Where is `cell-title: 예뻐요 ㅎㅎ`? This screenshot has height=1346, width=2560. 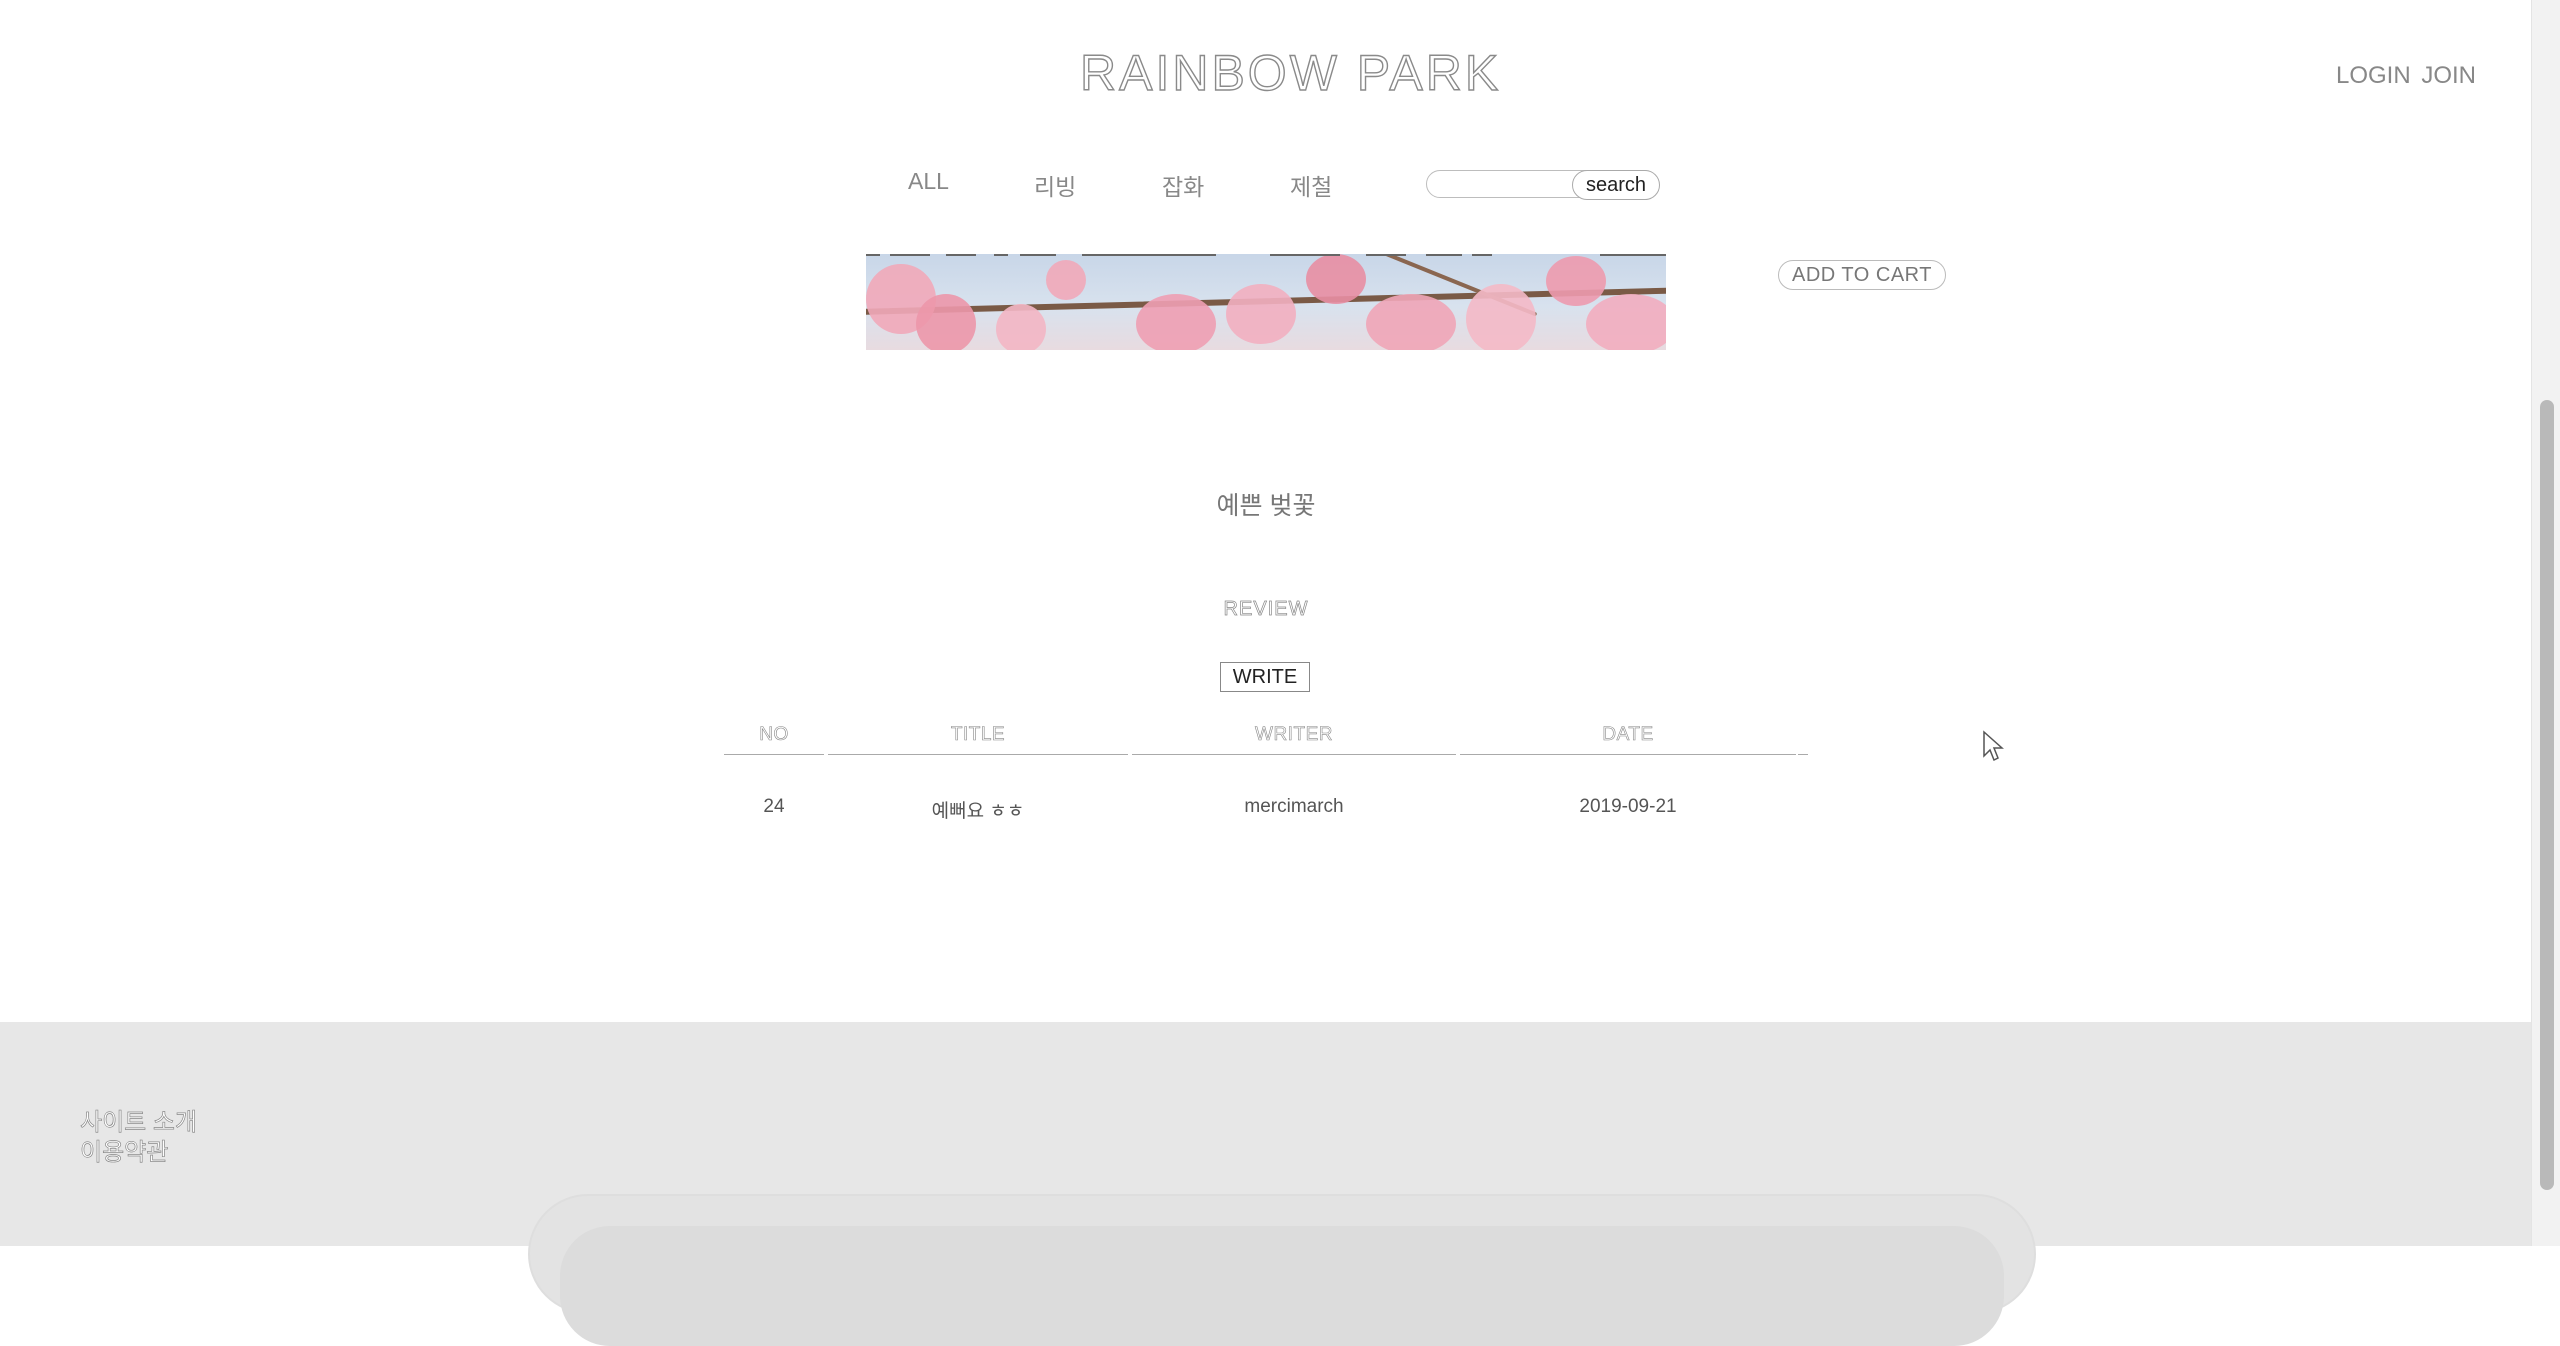
cell-title: 예뻐요 ㅎㅎ is located at coordinates (978, 809).